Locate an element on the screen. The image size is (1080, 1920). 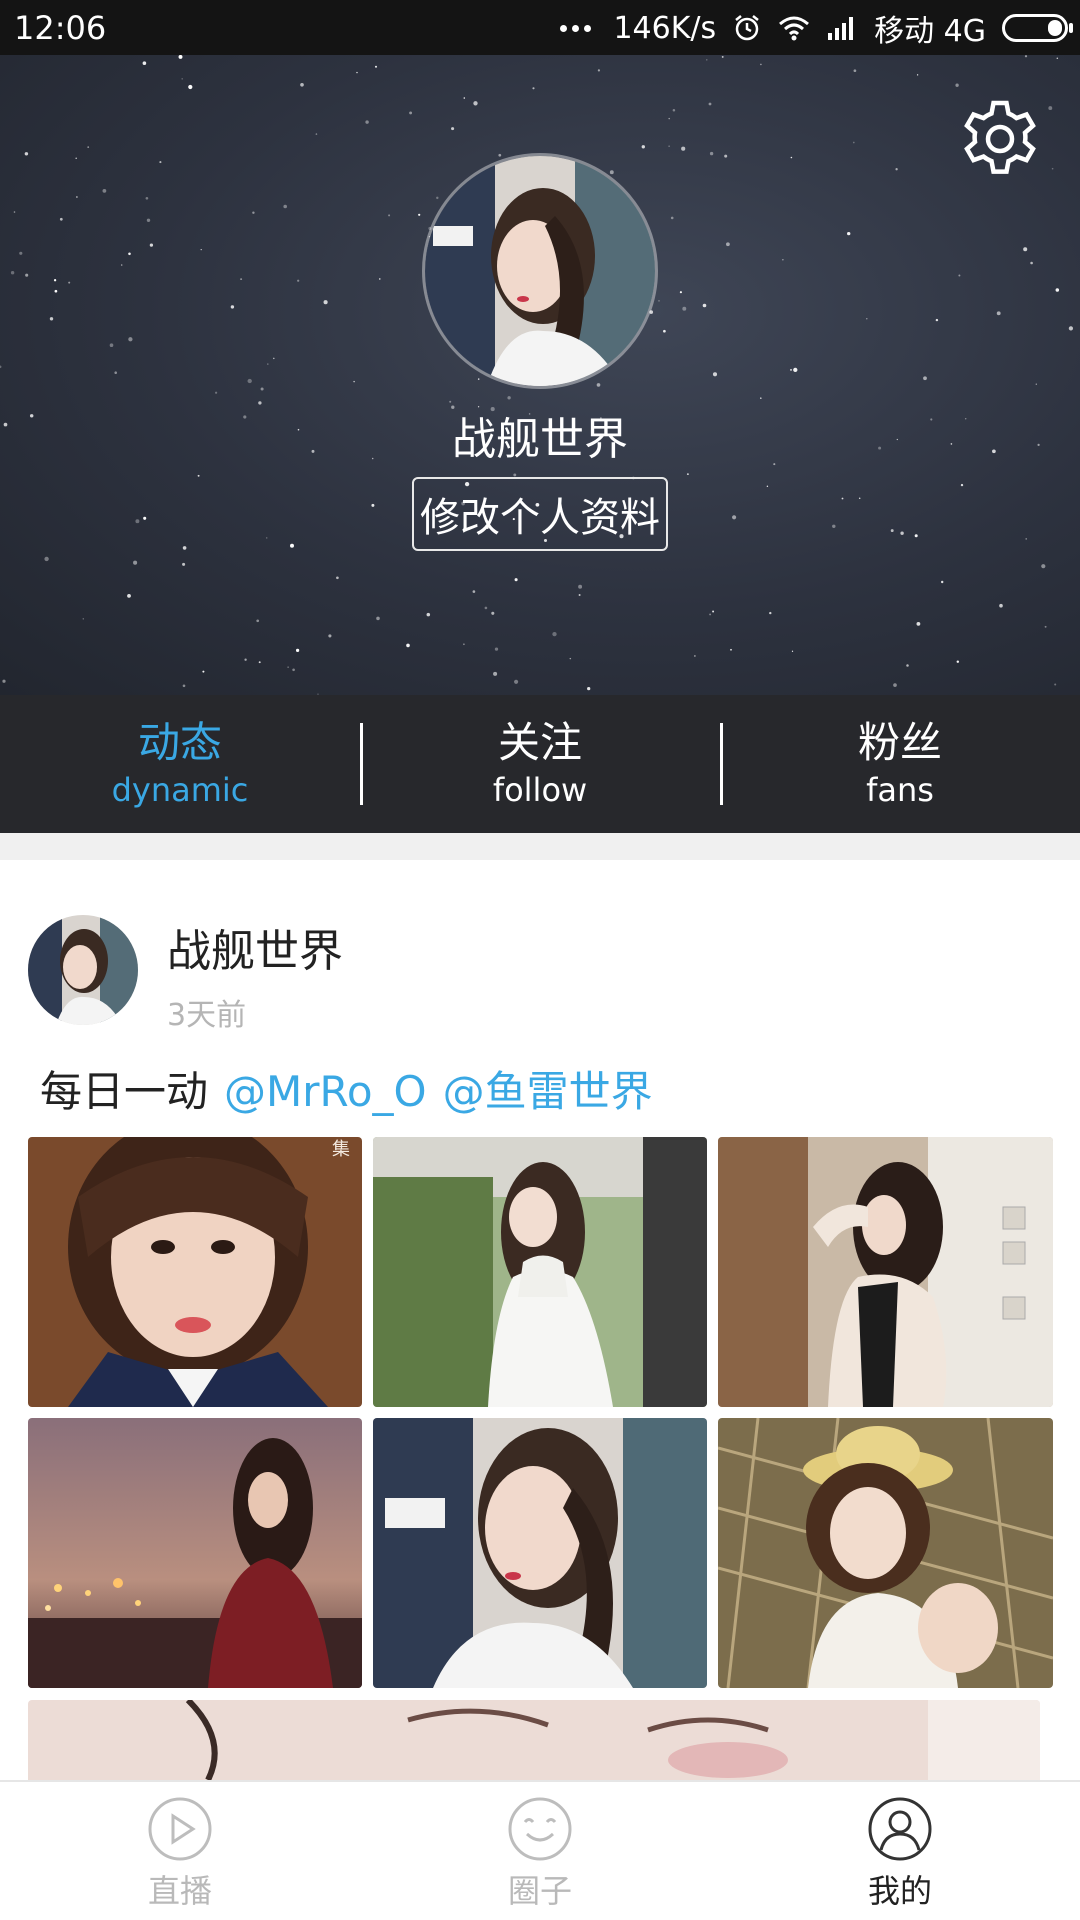
nav-mine: 我的 is located at coordinates (900, 1851).